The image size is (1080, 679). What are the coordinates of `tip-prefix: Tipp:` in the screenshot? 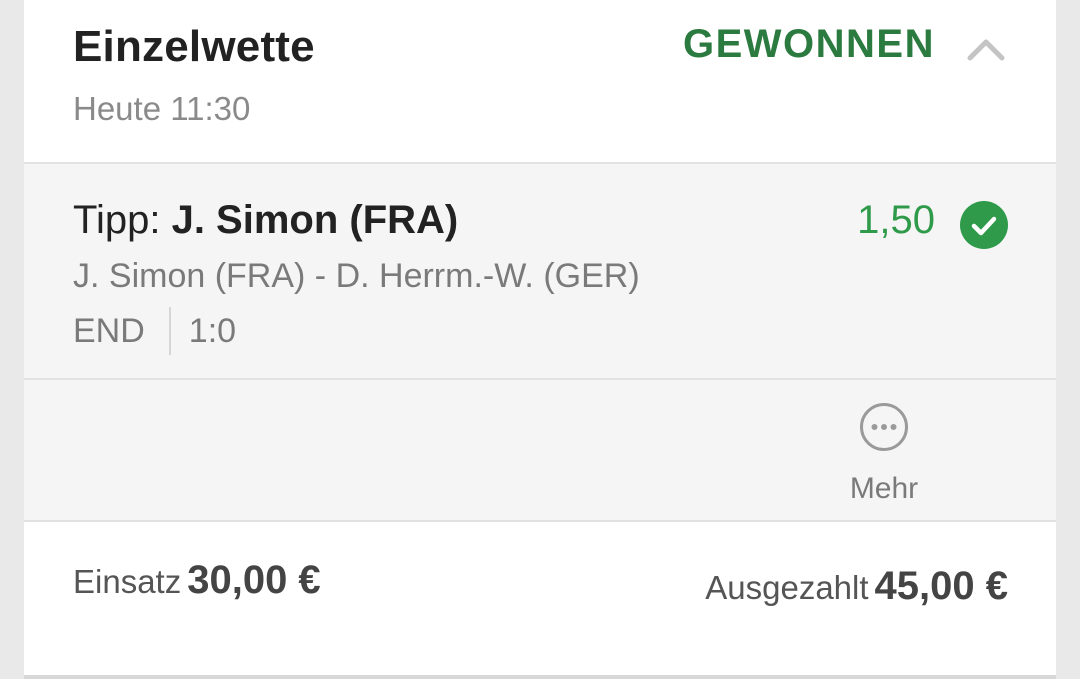 It's located at (117, 220).